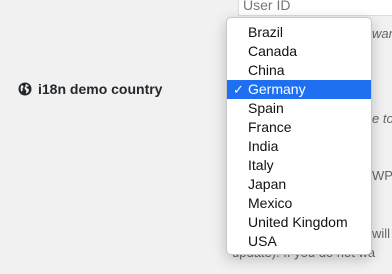  I want to click on country-option: ✓ Germany, so click(299, 89).